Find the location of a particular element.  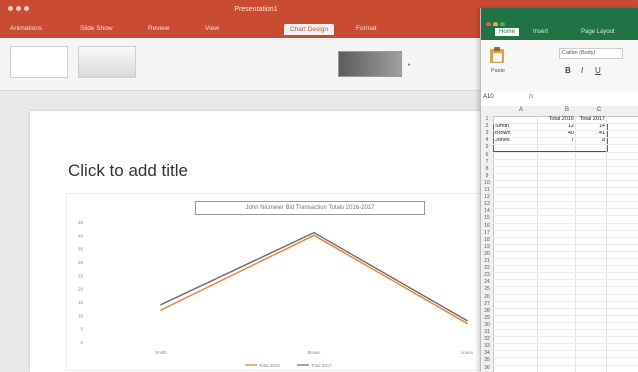

row-header-11: 11 is located at coordinates (487, 190).